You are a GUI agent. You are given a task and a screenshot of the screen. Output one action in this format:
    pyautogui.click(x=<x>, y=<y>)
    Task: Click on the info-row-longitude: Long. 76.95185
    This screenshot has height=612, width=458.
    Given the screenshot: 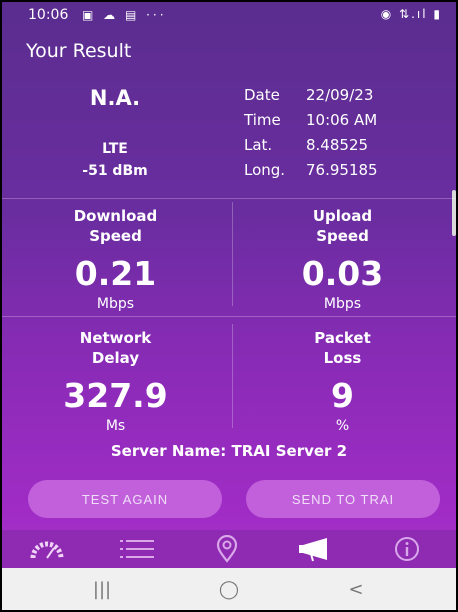 What is the action you would take?
    pyautogui.click(x=311, y=173)
    